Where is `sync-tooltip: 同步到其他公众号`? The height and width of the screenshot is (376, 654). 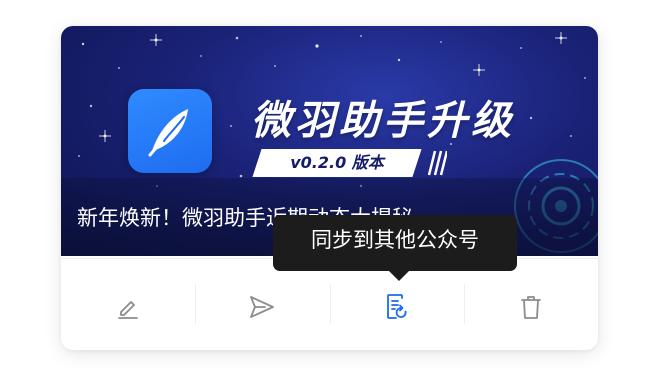
sync-tooltip: 同步到其他公众号 is located at coordinates (395, 243).